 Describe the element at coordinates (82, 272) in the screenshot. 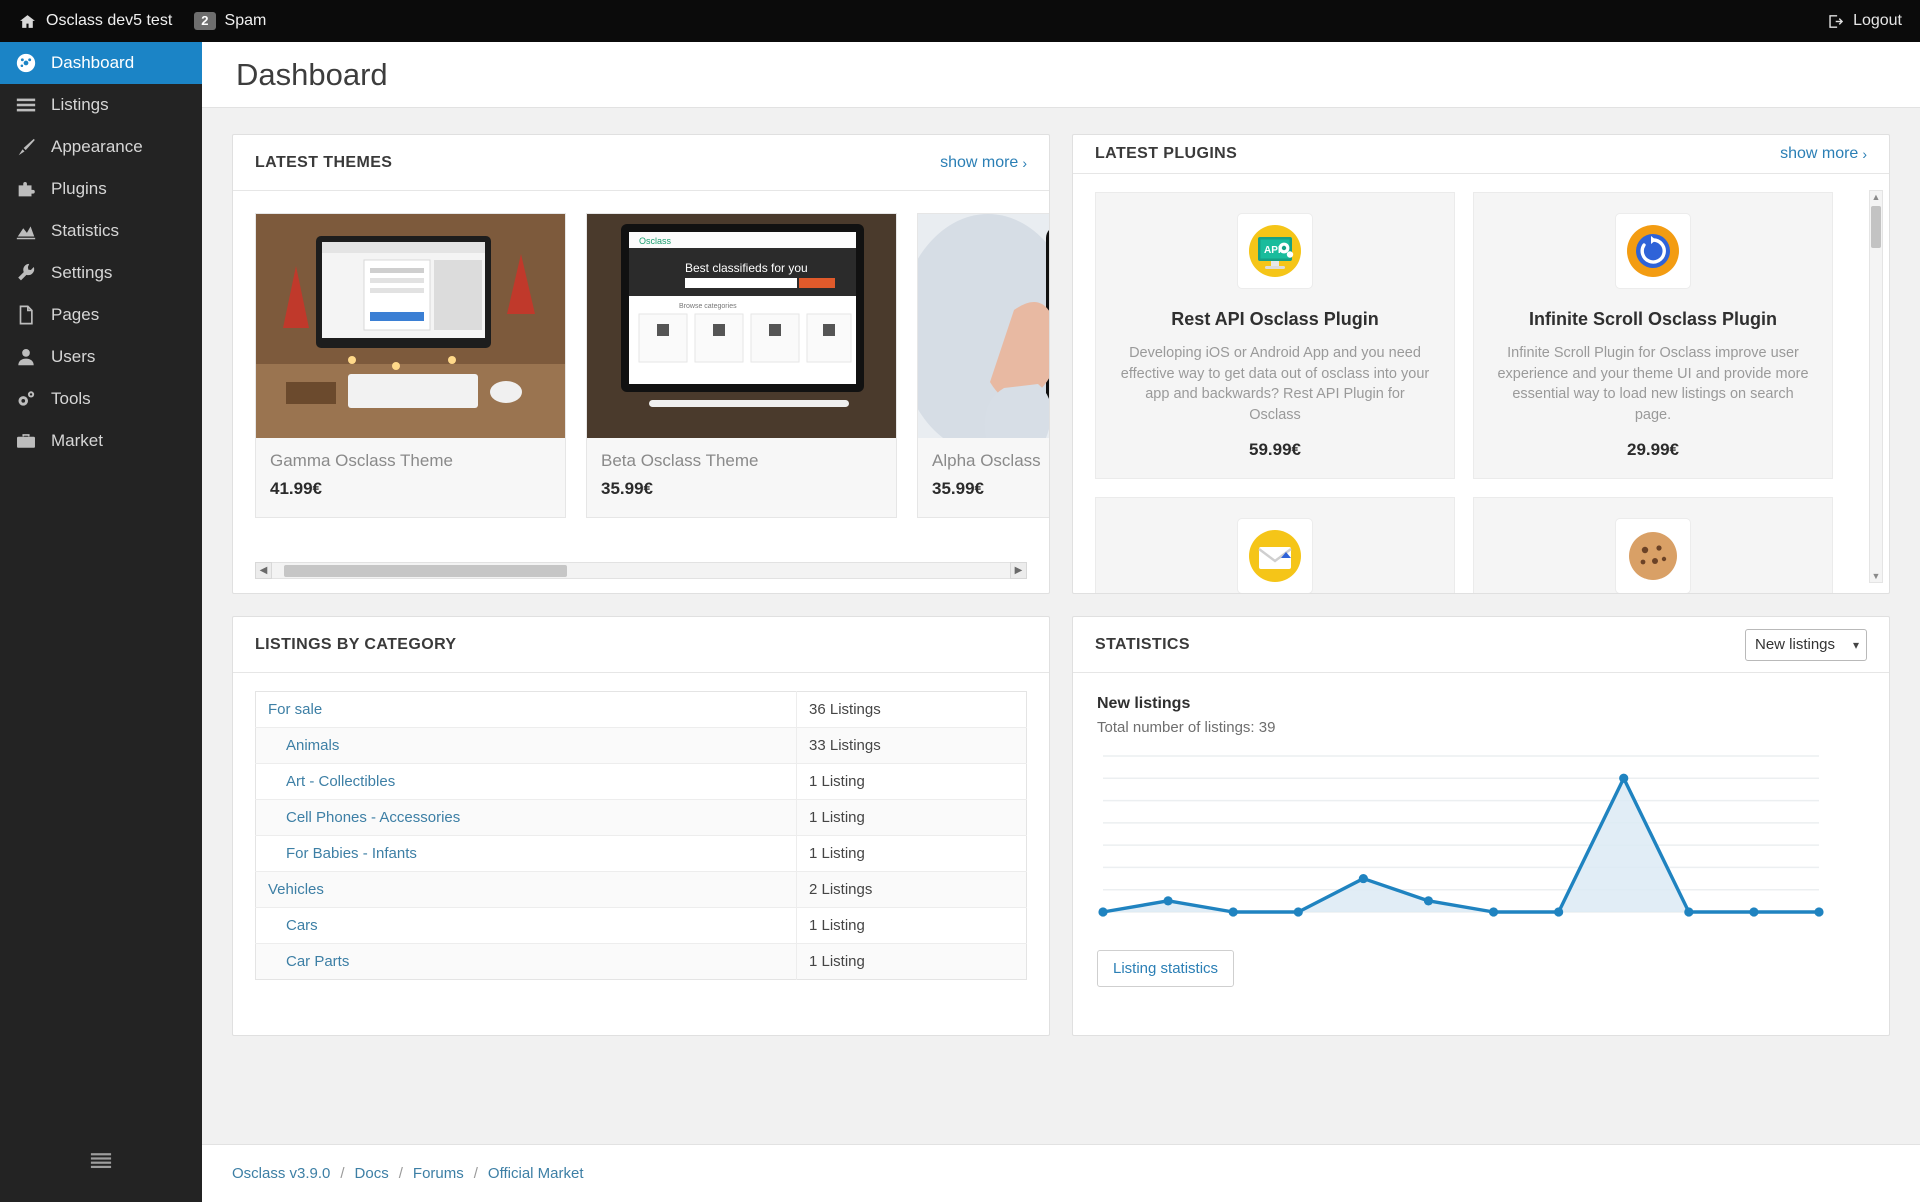

I see `sidebar-item-label: Settings` at that location.